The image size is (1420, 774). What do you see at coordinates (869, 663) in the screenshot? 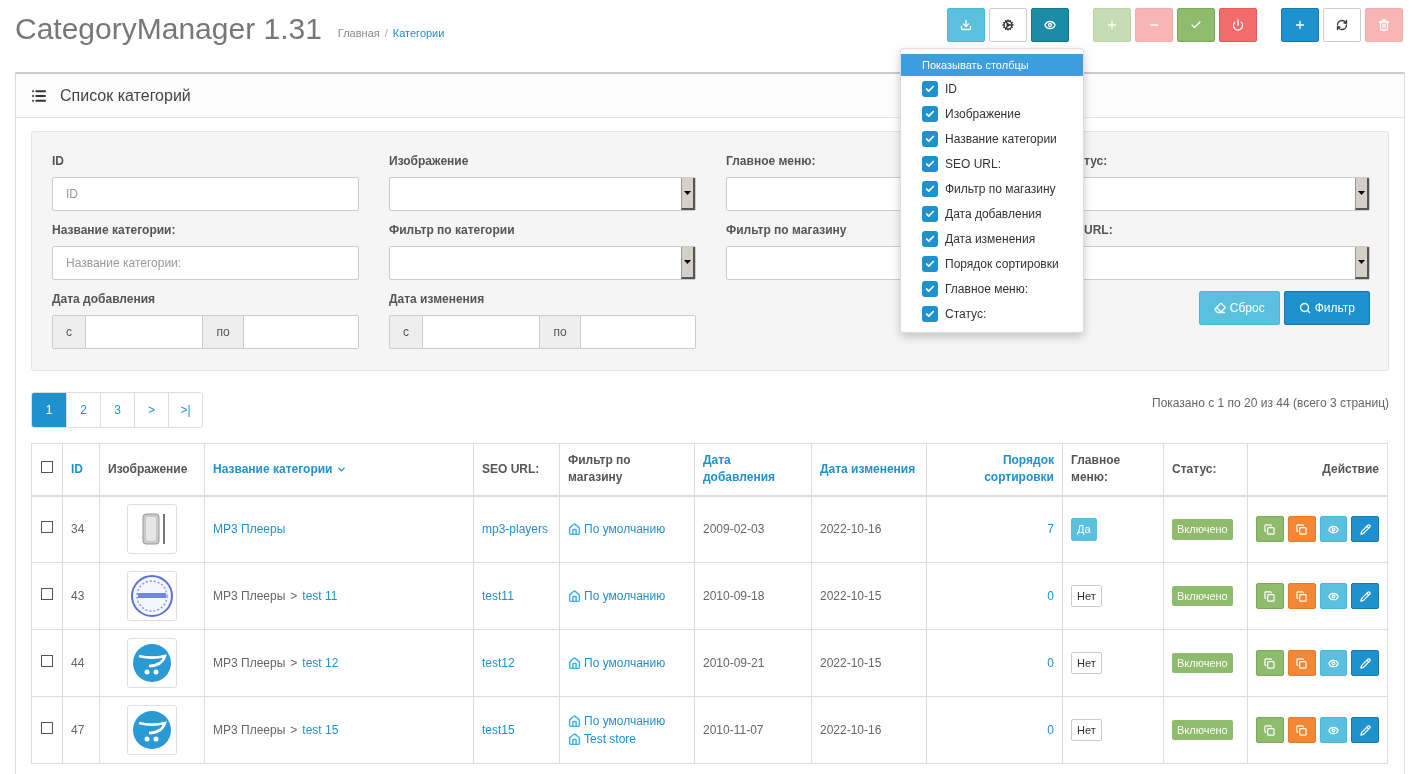
I see `table-cell: 2022-10-15` at bounding box center [869, 663].